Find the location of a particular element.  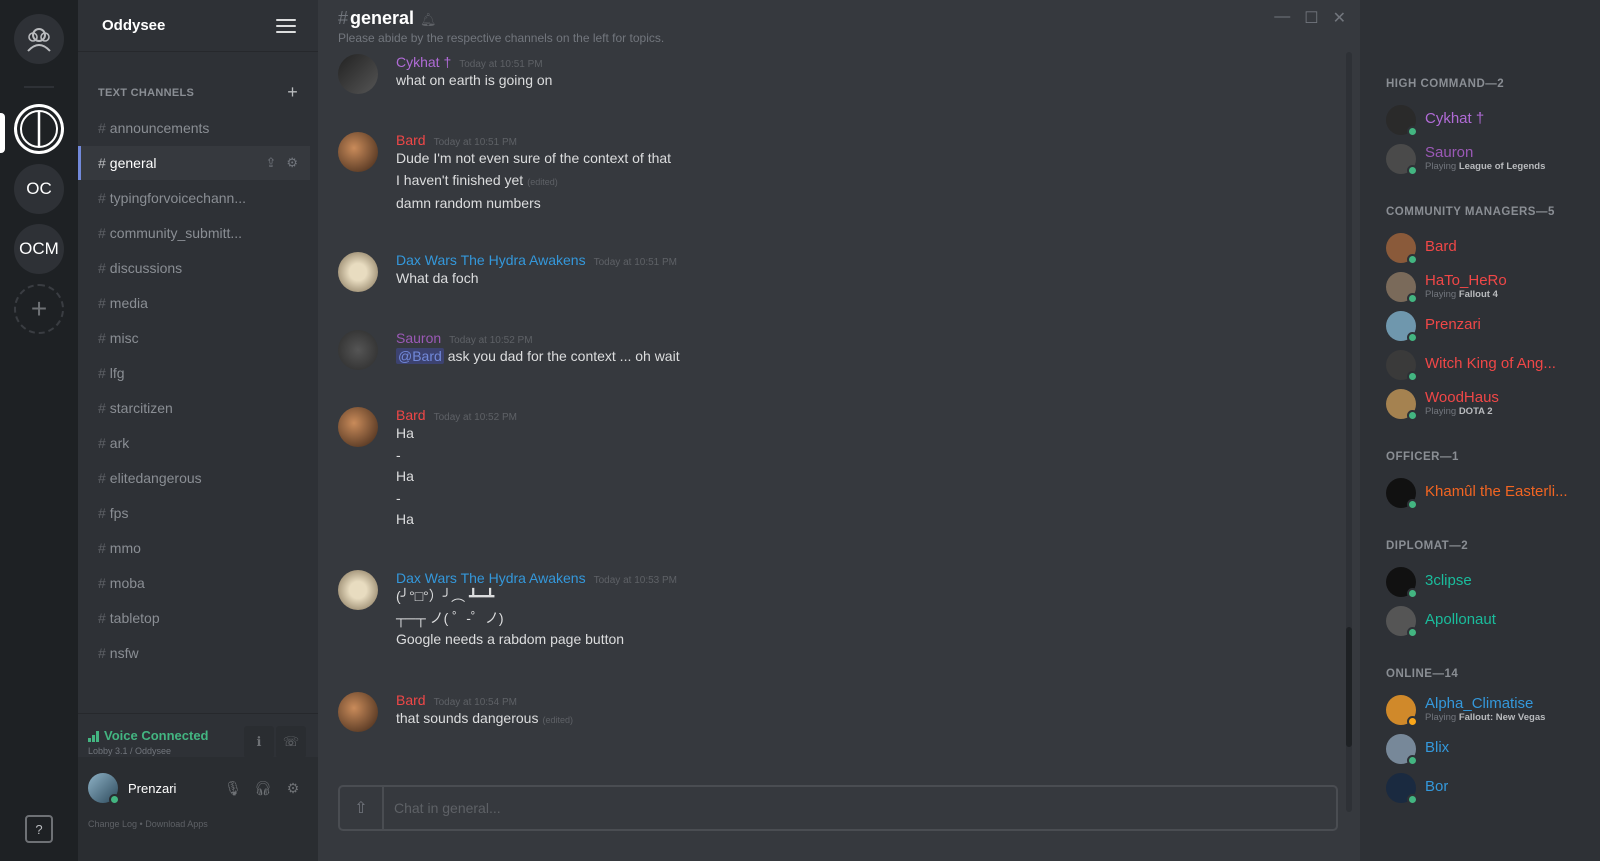

message-timestamp: Today at 10:51 PM is located at coordinates (635, 262).